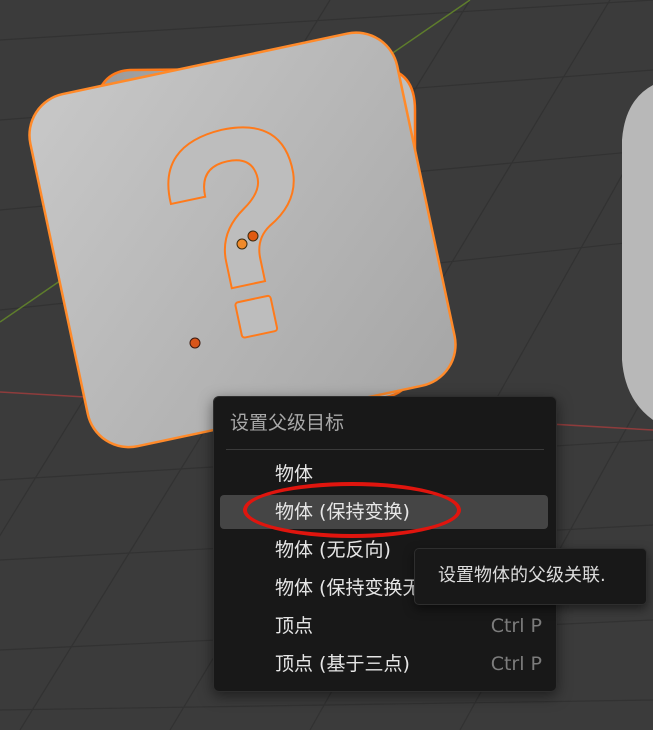 The width and height of the screenshot is (653, 730). What do you see at coordinates (256, 316) in the screenshot?
I see `question-dot` at bounding box center [256, 316].